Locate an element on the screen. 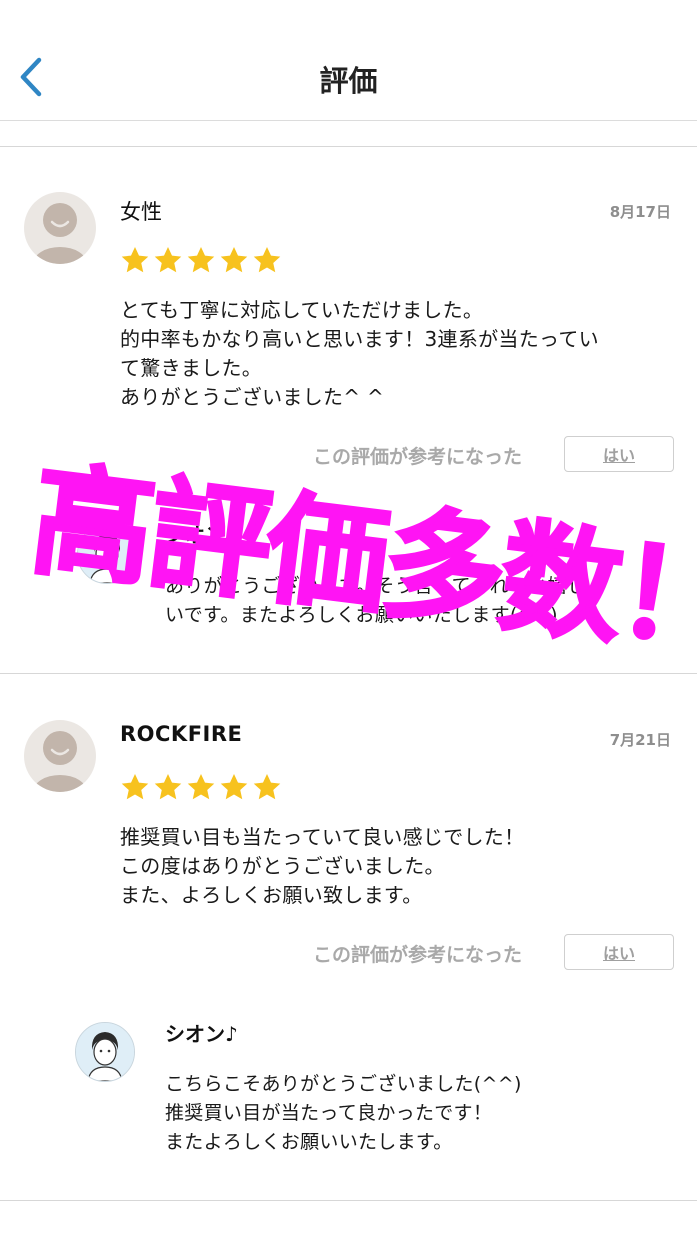 This screenshot has height=1240, width=697. review-text-line: て驚きました。 is located at coordinates (191, 368).